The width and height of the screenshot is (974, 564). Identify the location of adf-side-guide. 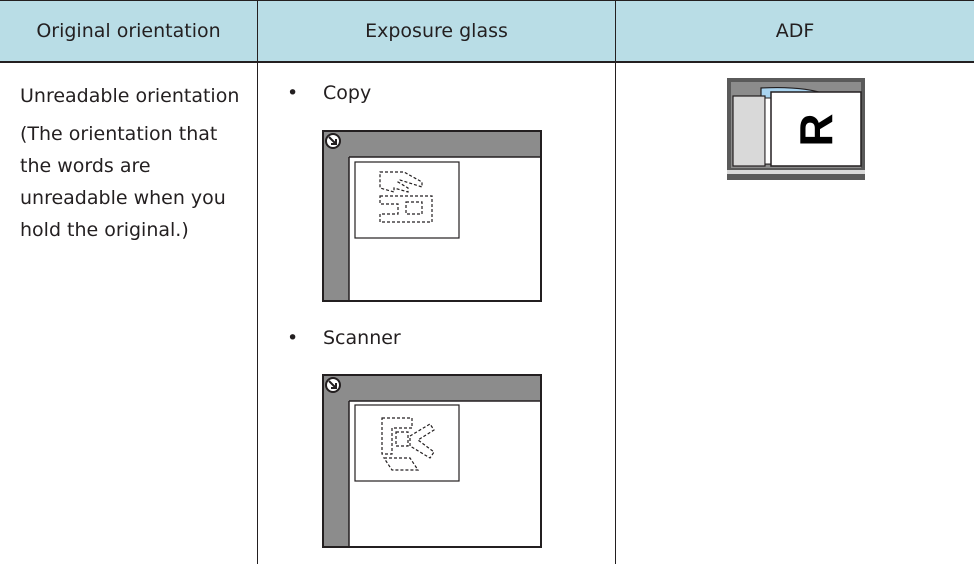
(749, 131).